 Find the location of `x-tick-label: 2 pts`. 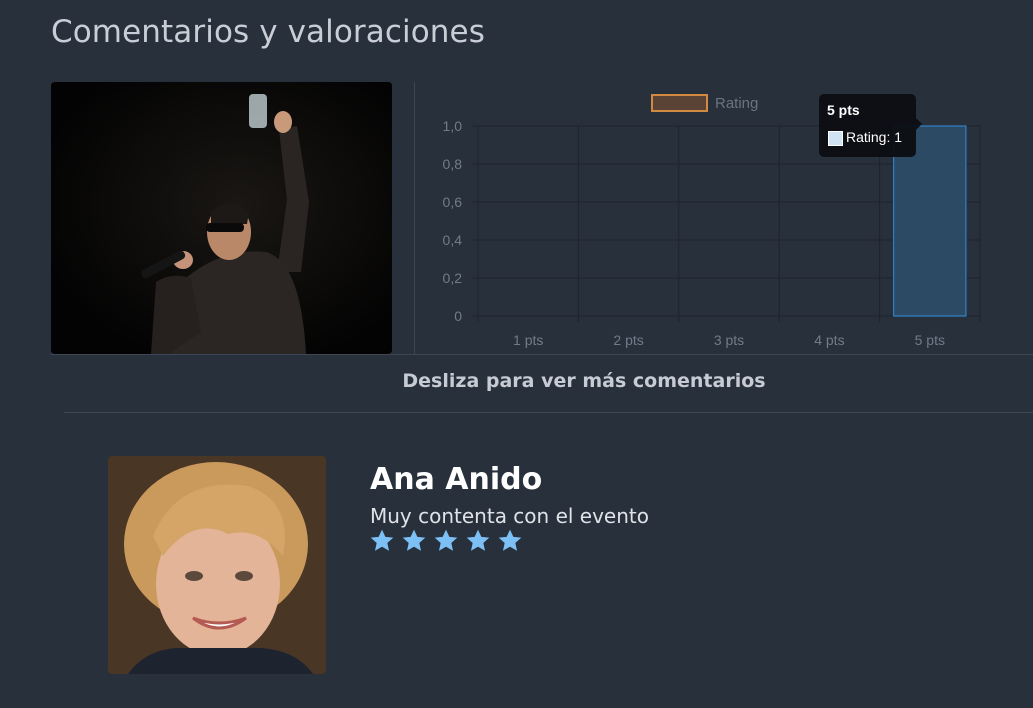

x-tick-label: 2 pts is located at coordinates (628, 340).